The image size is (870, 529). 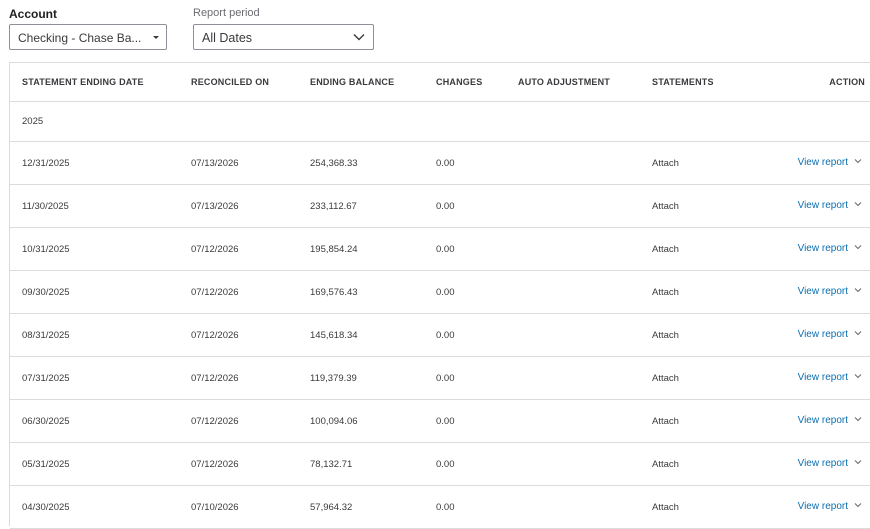 I want to click on statement-ending-date-cell: 12/31/2025, so click(x=46, y=163).